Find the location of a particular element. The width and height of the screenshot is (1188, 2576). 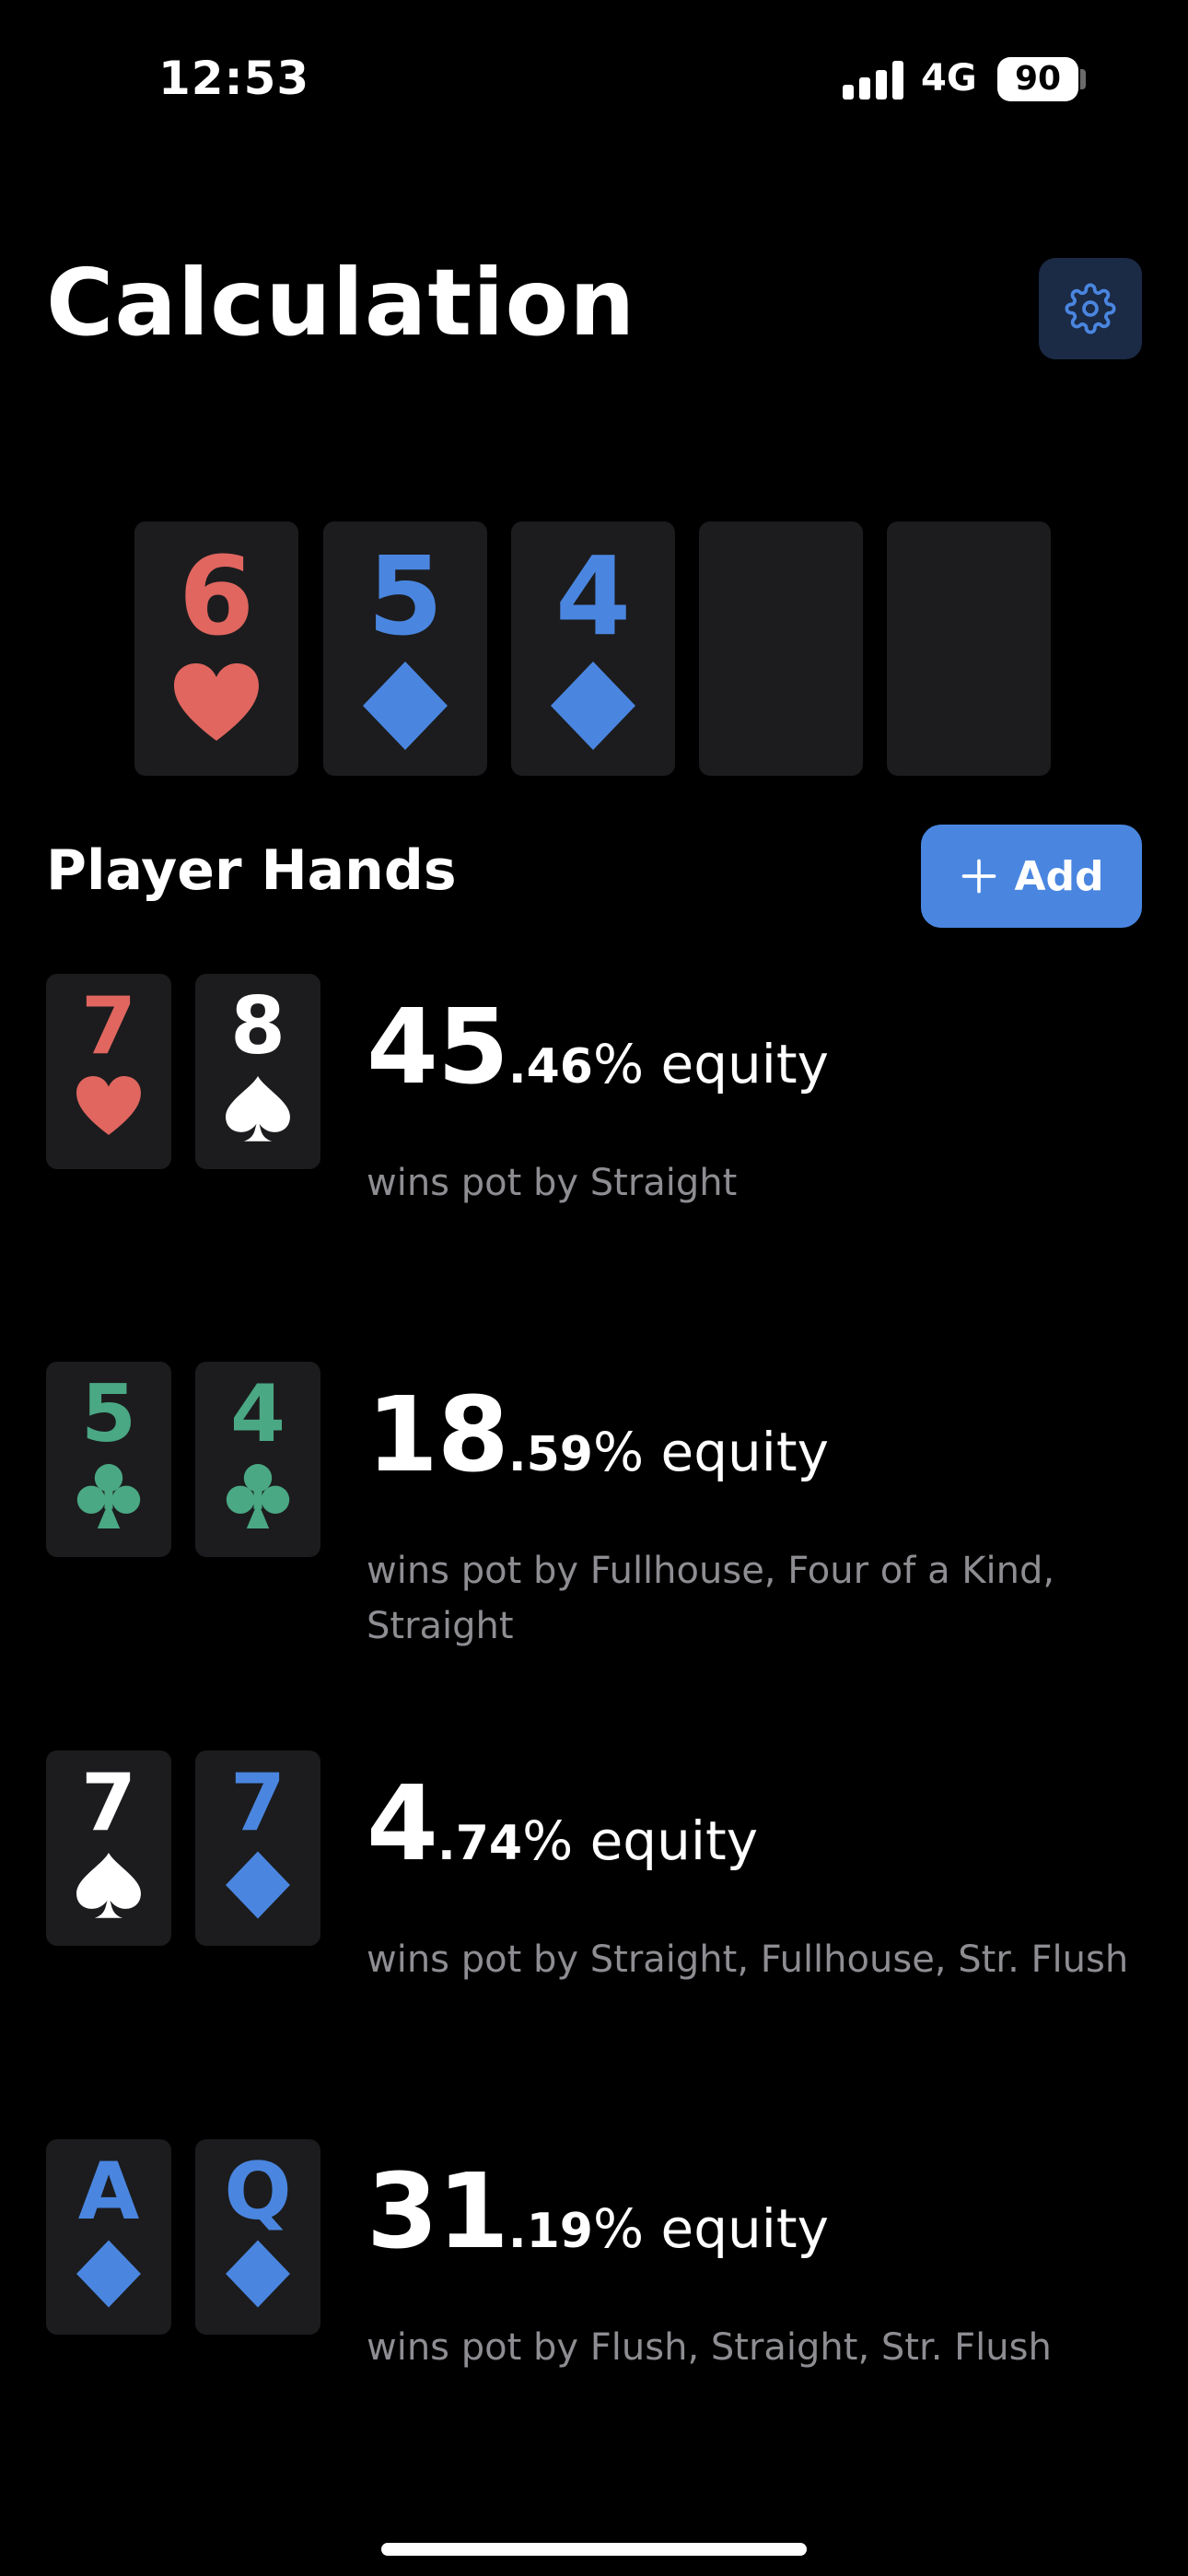

hole-card: 8 is located at coordinates (257, 1071).